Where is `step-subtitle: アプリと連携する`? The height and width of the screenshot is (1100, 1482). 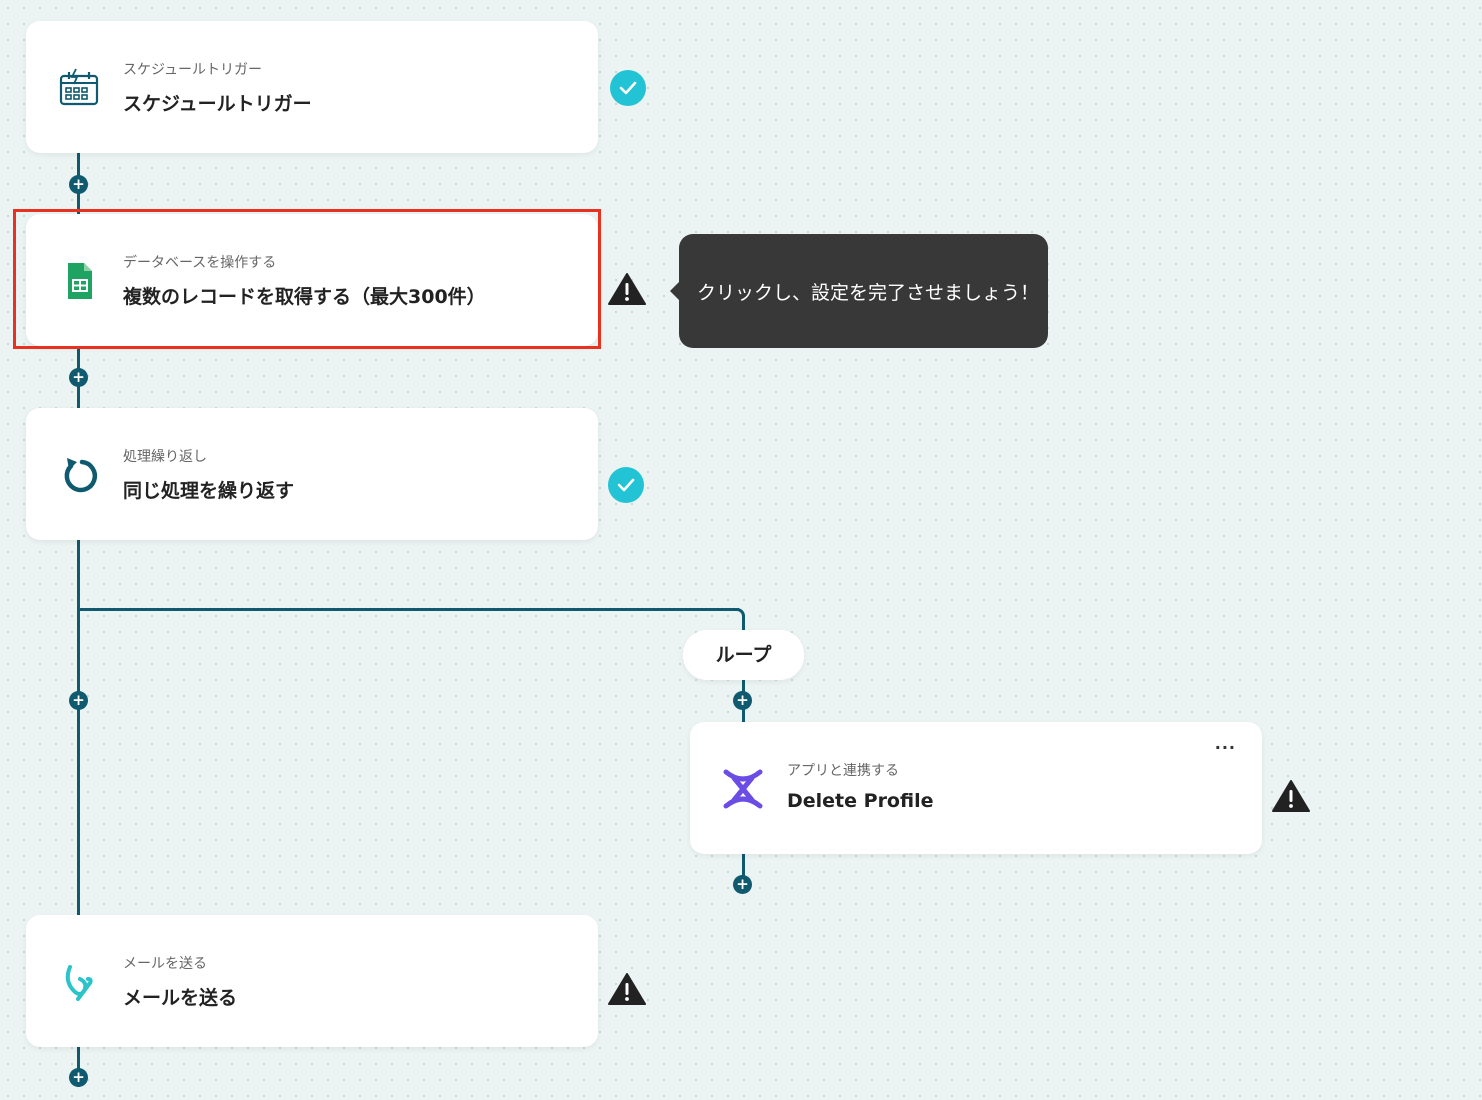 step-subtitle: アプリと連携する is located at coordinates (843, 771).